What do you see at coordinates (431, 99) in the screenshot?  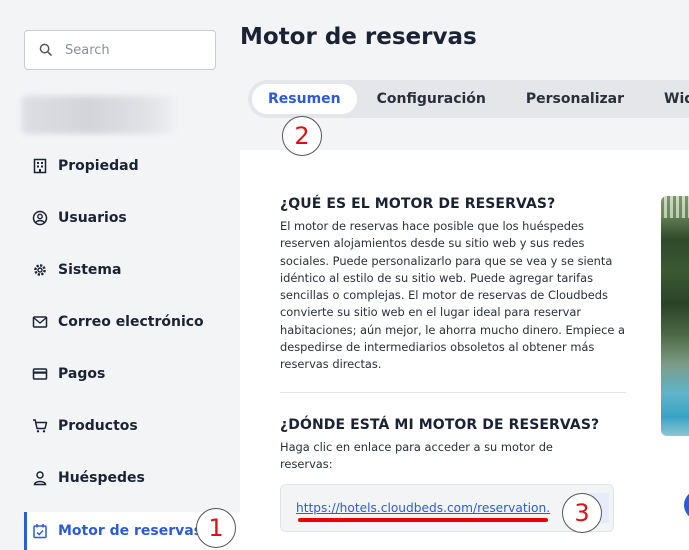 I see `tab-configuracion: Configuración` at bounding box center [431, 99].